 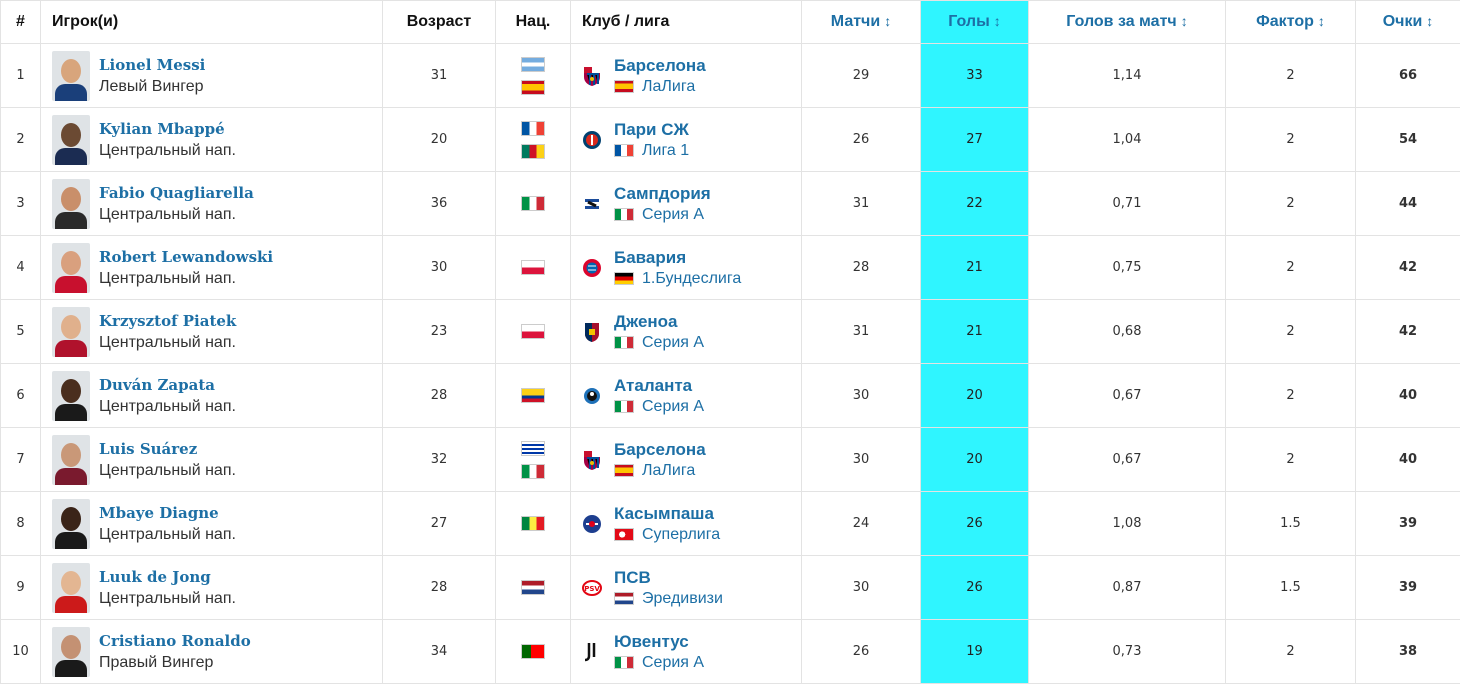 What do you see at coordinates (592, 332) in the screenshot?
I see `genoa-crest-icon` at bounding box center [592, 332].